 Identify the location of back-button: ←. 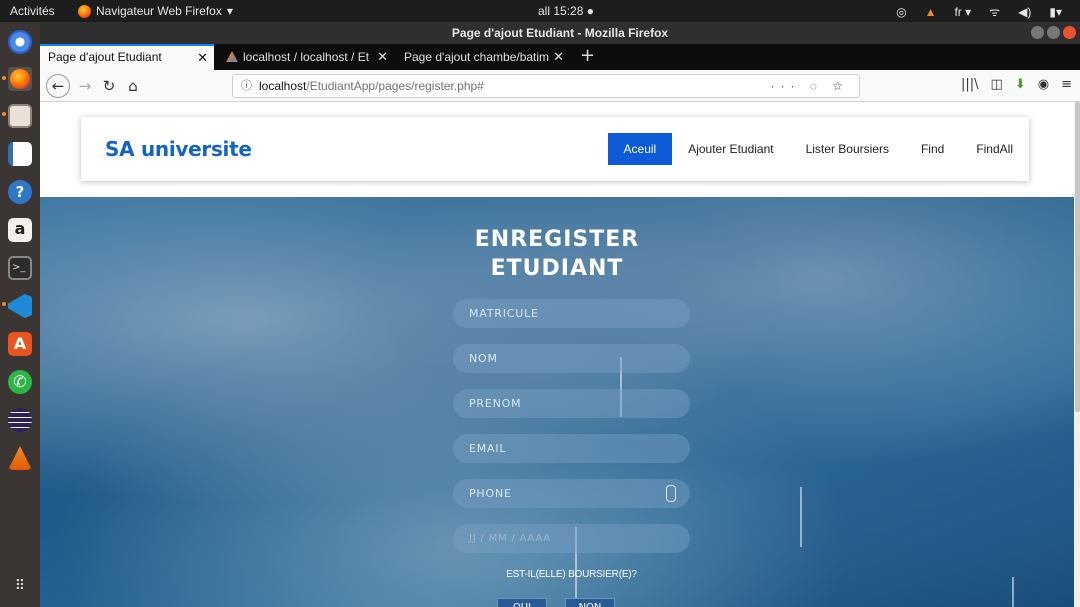
(58, 86).